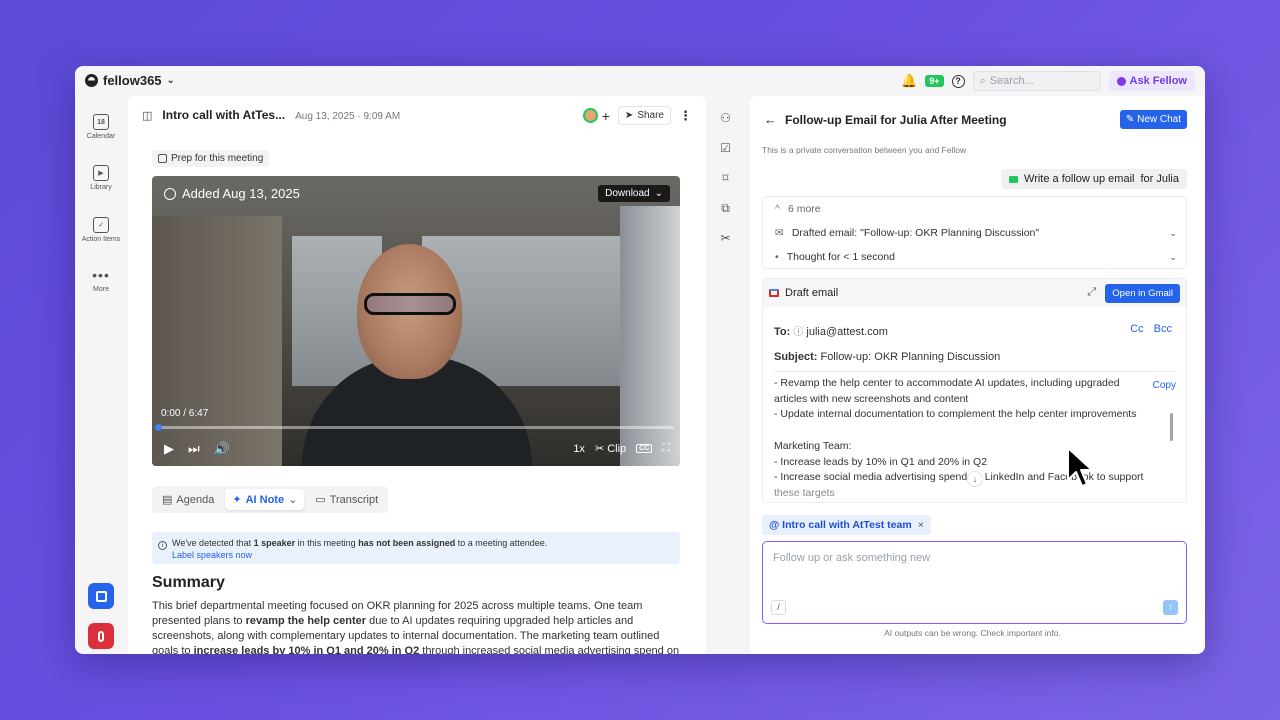 The height and width of the screenshot is (720, 1280). I want to click on rail-item-calendar: 18 Calendar, so click(101, 127).